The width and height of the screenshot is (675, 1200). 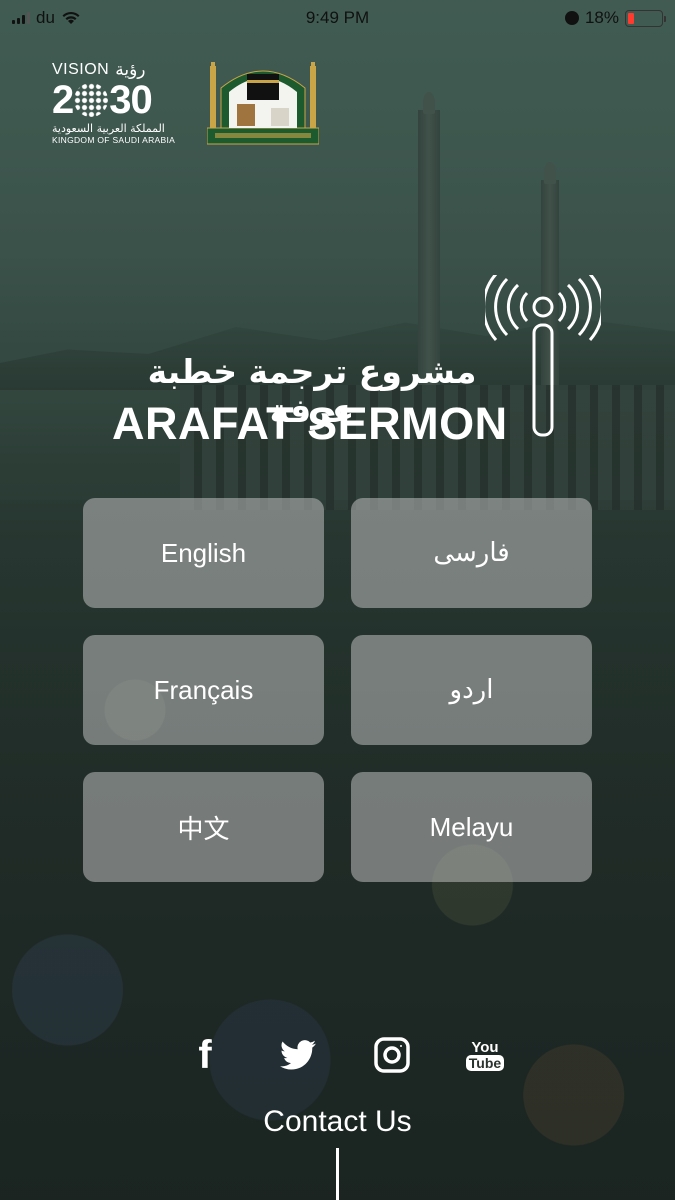 What do you see at coordinates (205, 1055) in the screenshot?
I see `facebook-icon: f` at bounding box center [205, 1055].